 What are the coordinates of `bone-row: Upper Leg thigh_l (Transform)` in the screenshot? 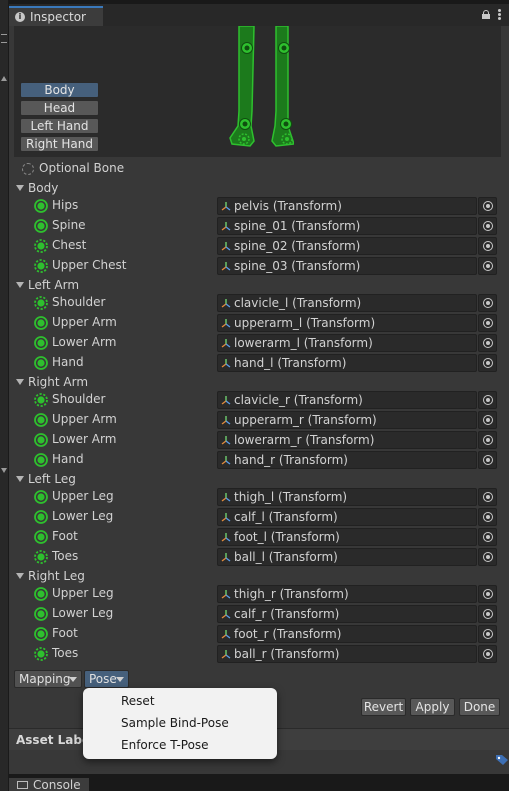 It's located at (257, 497).